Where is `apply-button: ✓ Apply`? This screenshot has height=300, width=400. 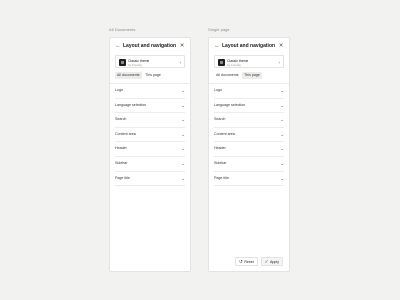
apply-button: ✓ Apply is located at coordinates (271, 261).